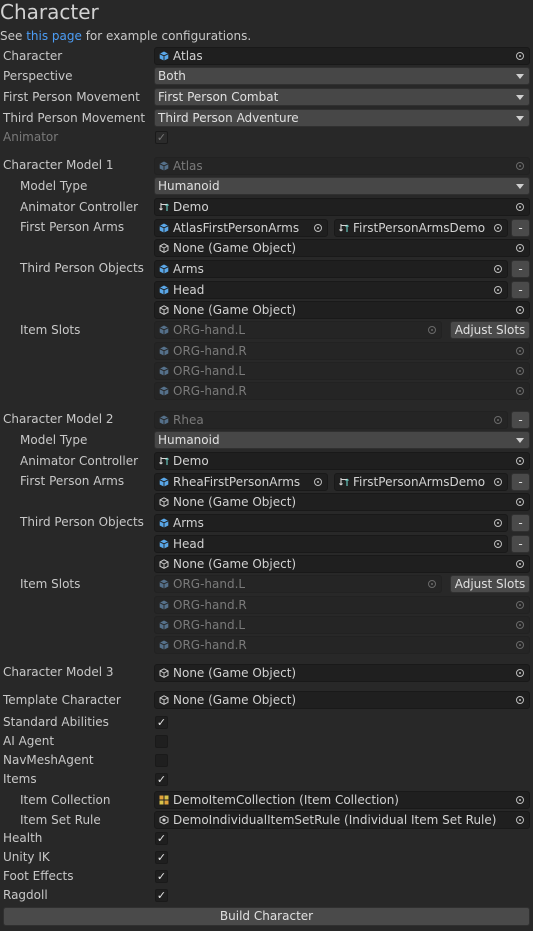 The image size is (533, 931). I want to click on model2-fparms-none-field: None (Game Object), so click(342, 502).